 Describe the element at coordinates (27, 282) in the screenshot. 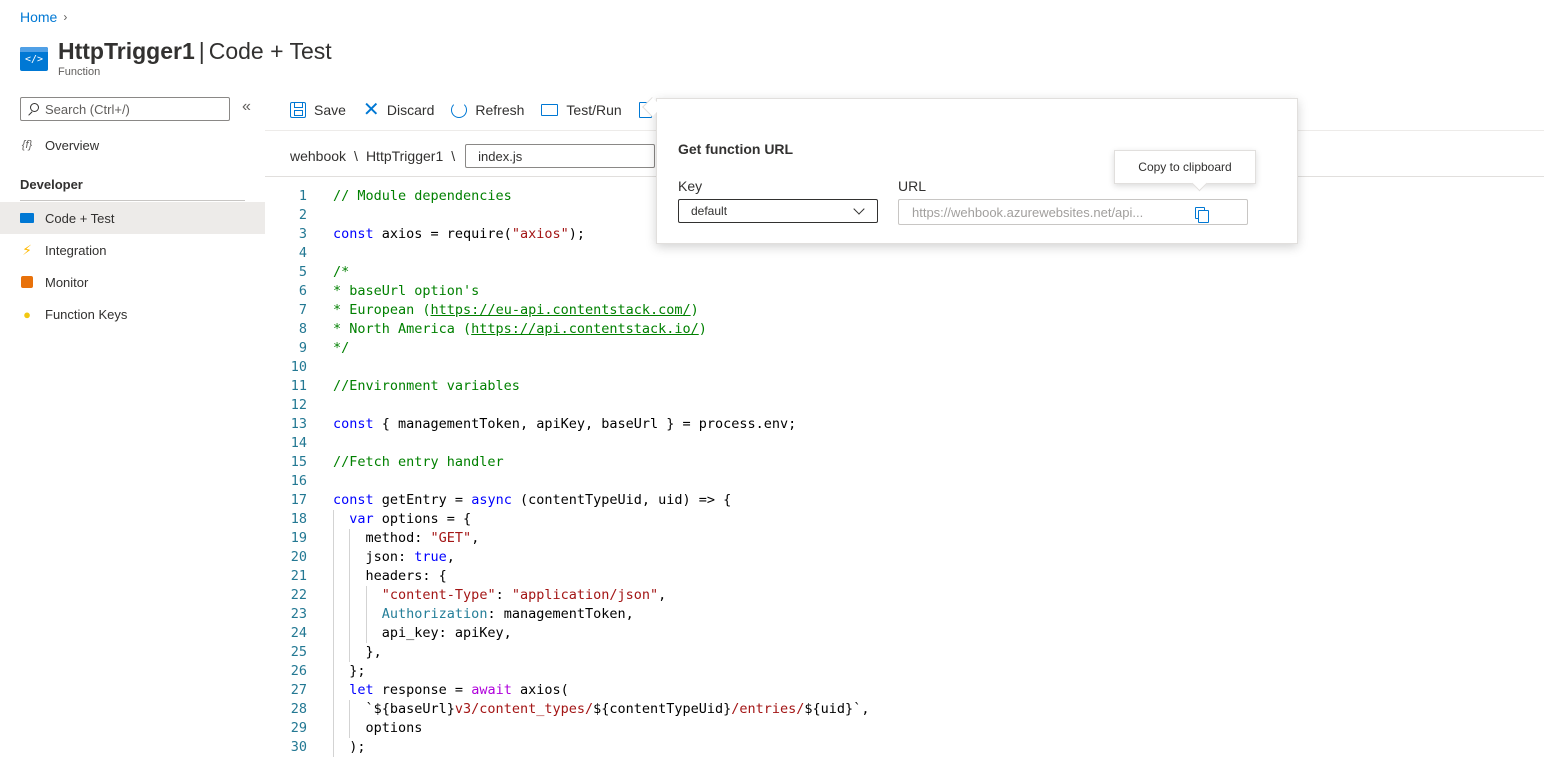

I see `monitor-icon` at that location.